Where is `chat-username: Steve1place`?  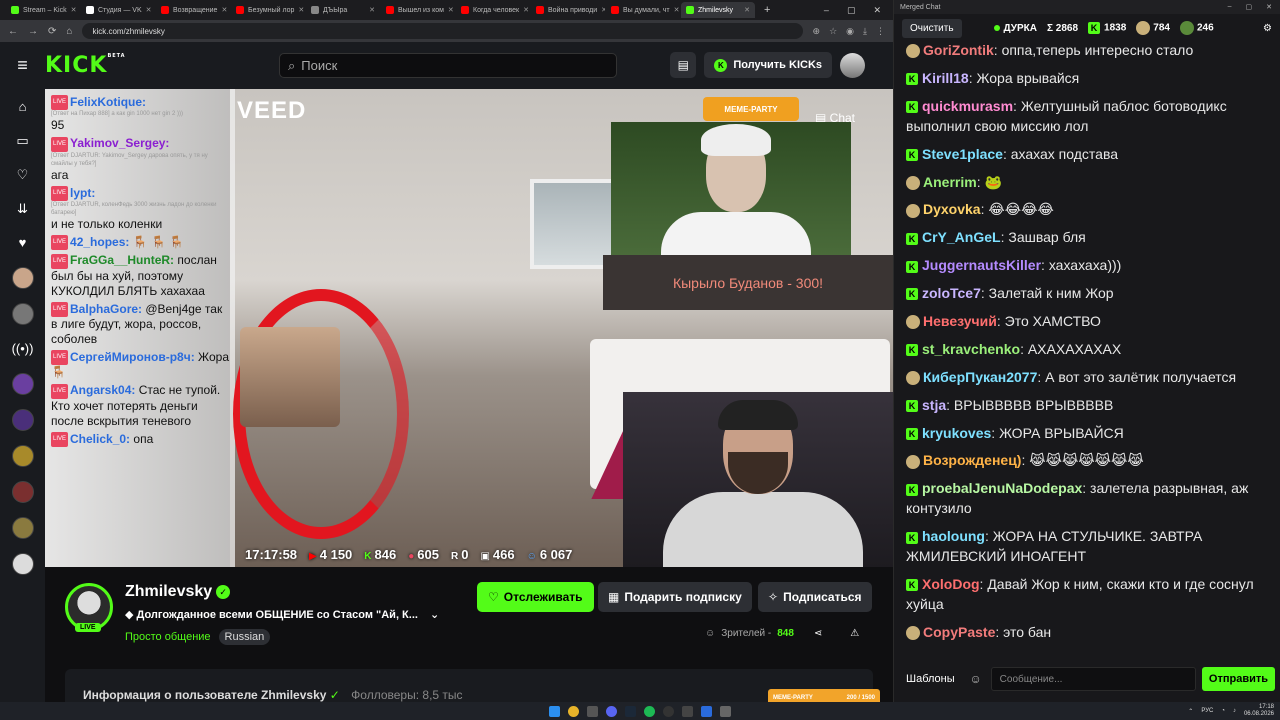 chat-username: Steve1place is located at coordinates (962, 154).